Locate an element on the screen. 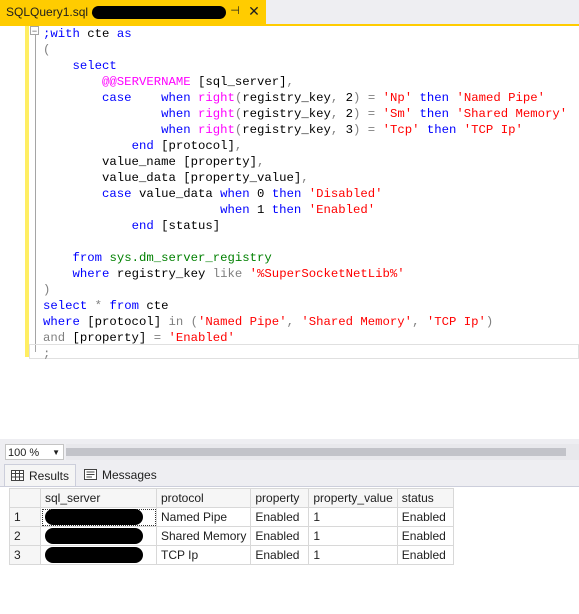 The width and height of the screenshot is (579, 614). code-token: 0 is located at coordinates (260, 194).